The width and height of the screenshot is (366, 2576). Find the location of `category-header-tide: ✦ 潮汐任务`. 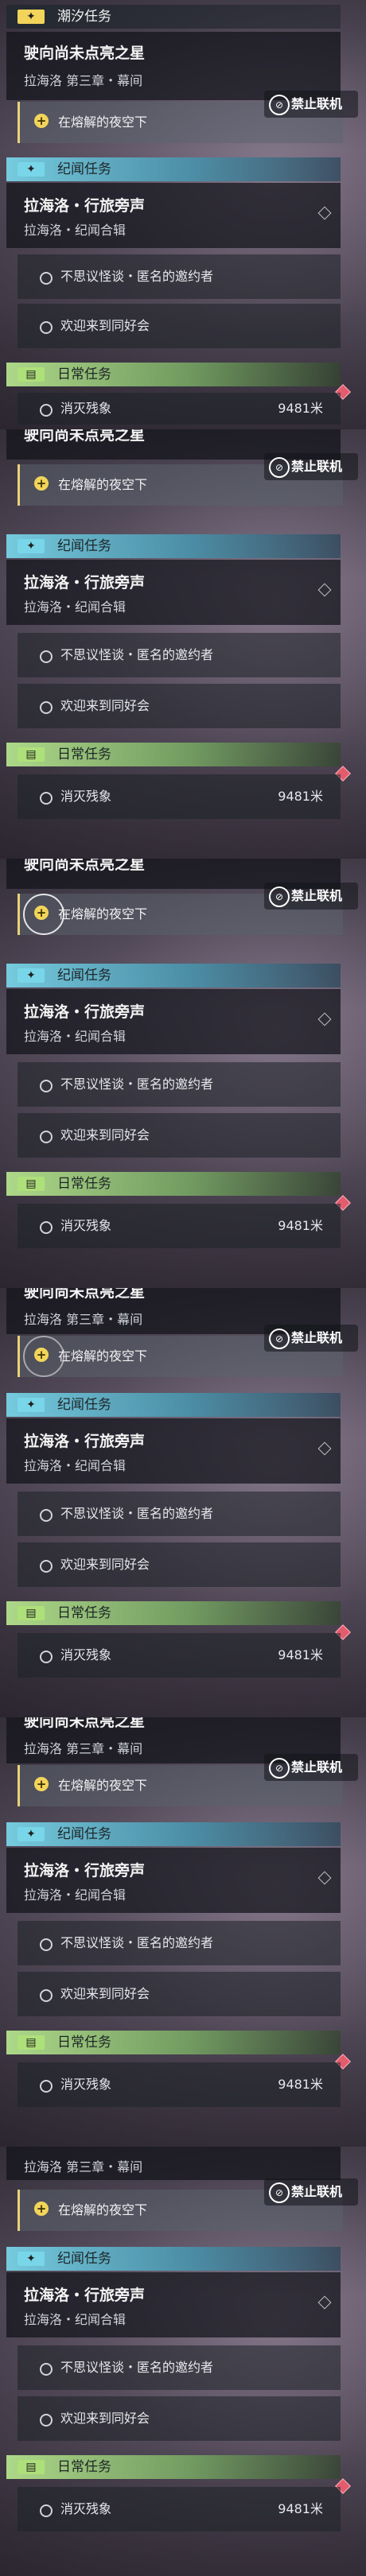

category-header-tide: ✦ 潮汐任务 is located at coordinates (173, 17).